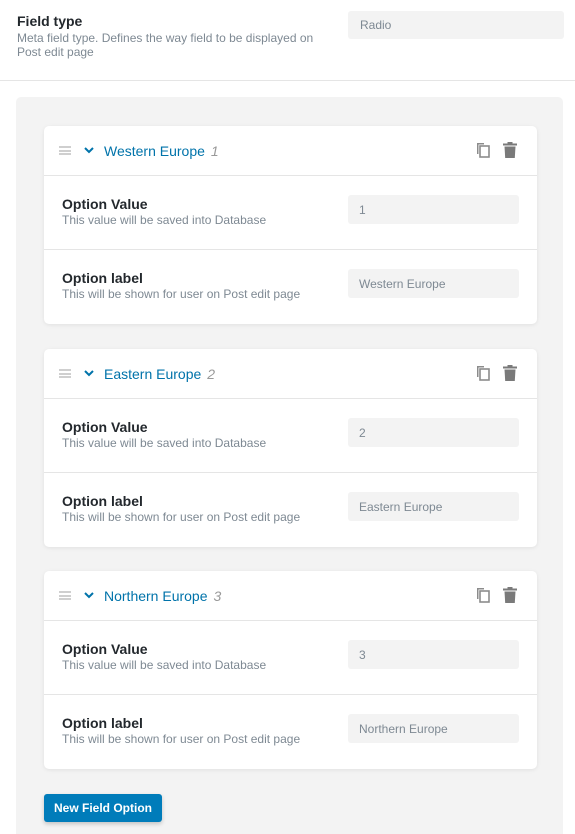  Describe the element at coordinates (456, 25) in the screenshot. I see `field-type-select: Radio` at that location.